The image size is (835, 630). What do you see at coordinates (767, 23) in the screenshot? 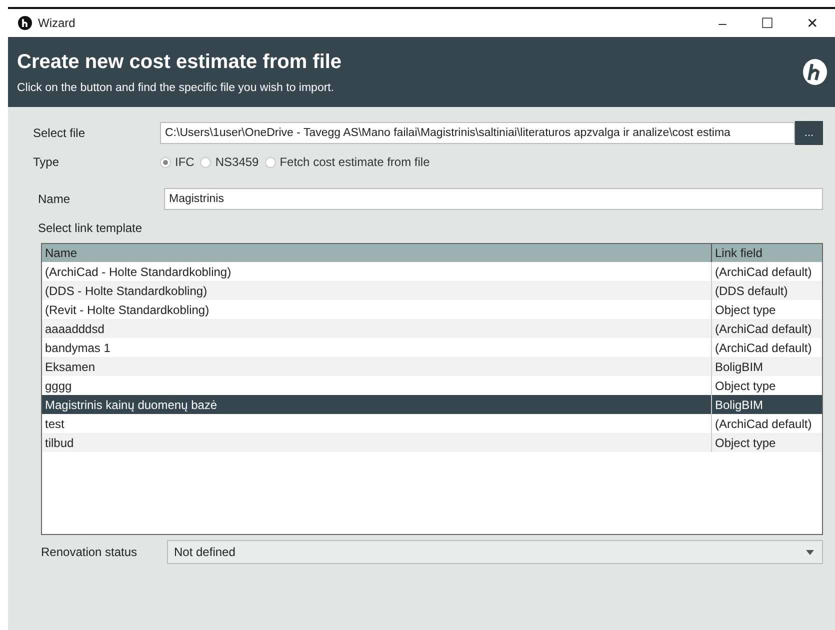
I see `maximize-button: ☐` at bounding box center [767, 23].